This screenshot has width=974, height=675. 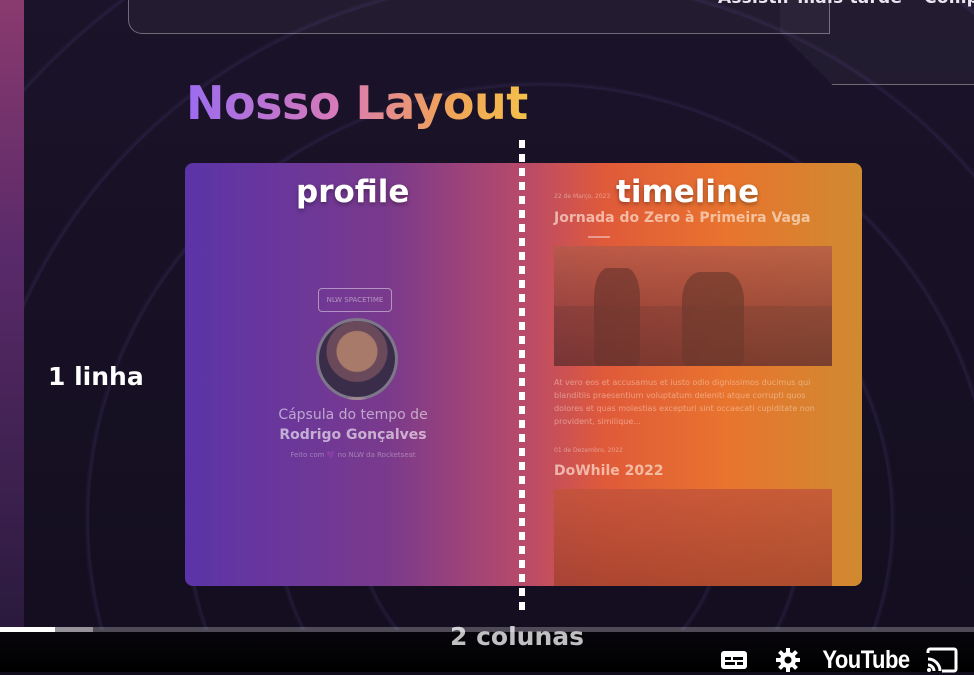 What do you see at coordinates (357, 103) in the screenshot?
I see `slide-title: Nosso Layout` at bounding box center [357, 103].